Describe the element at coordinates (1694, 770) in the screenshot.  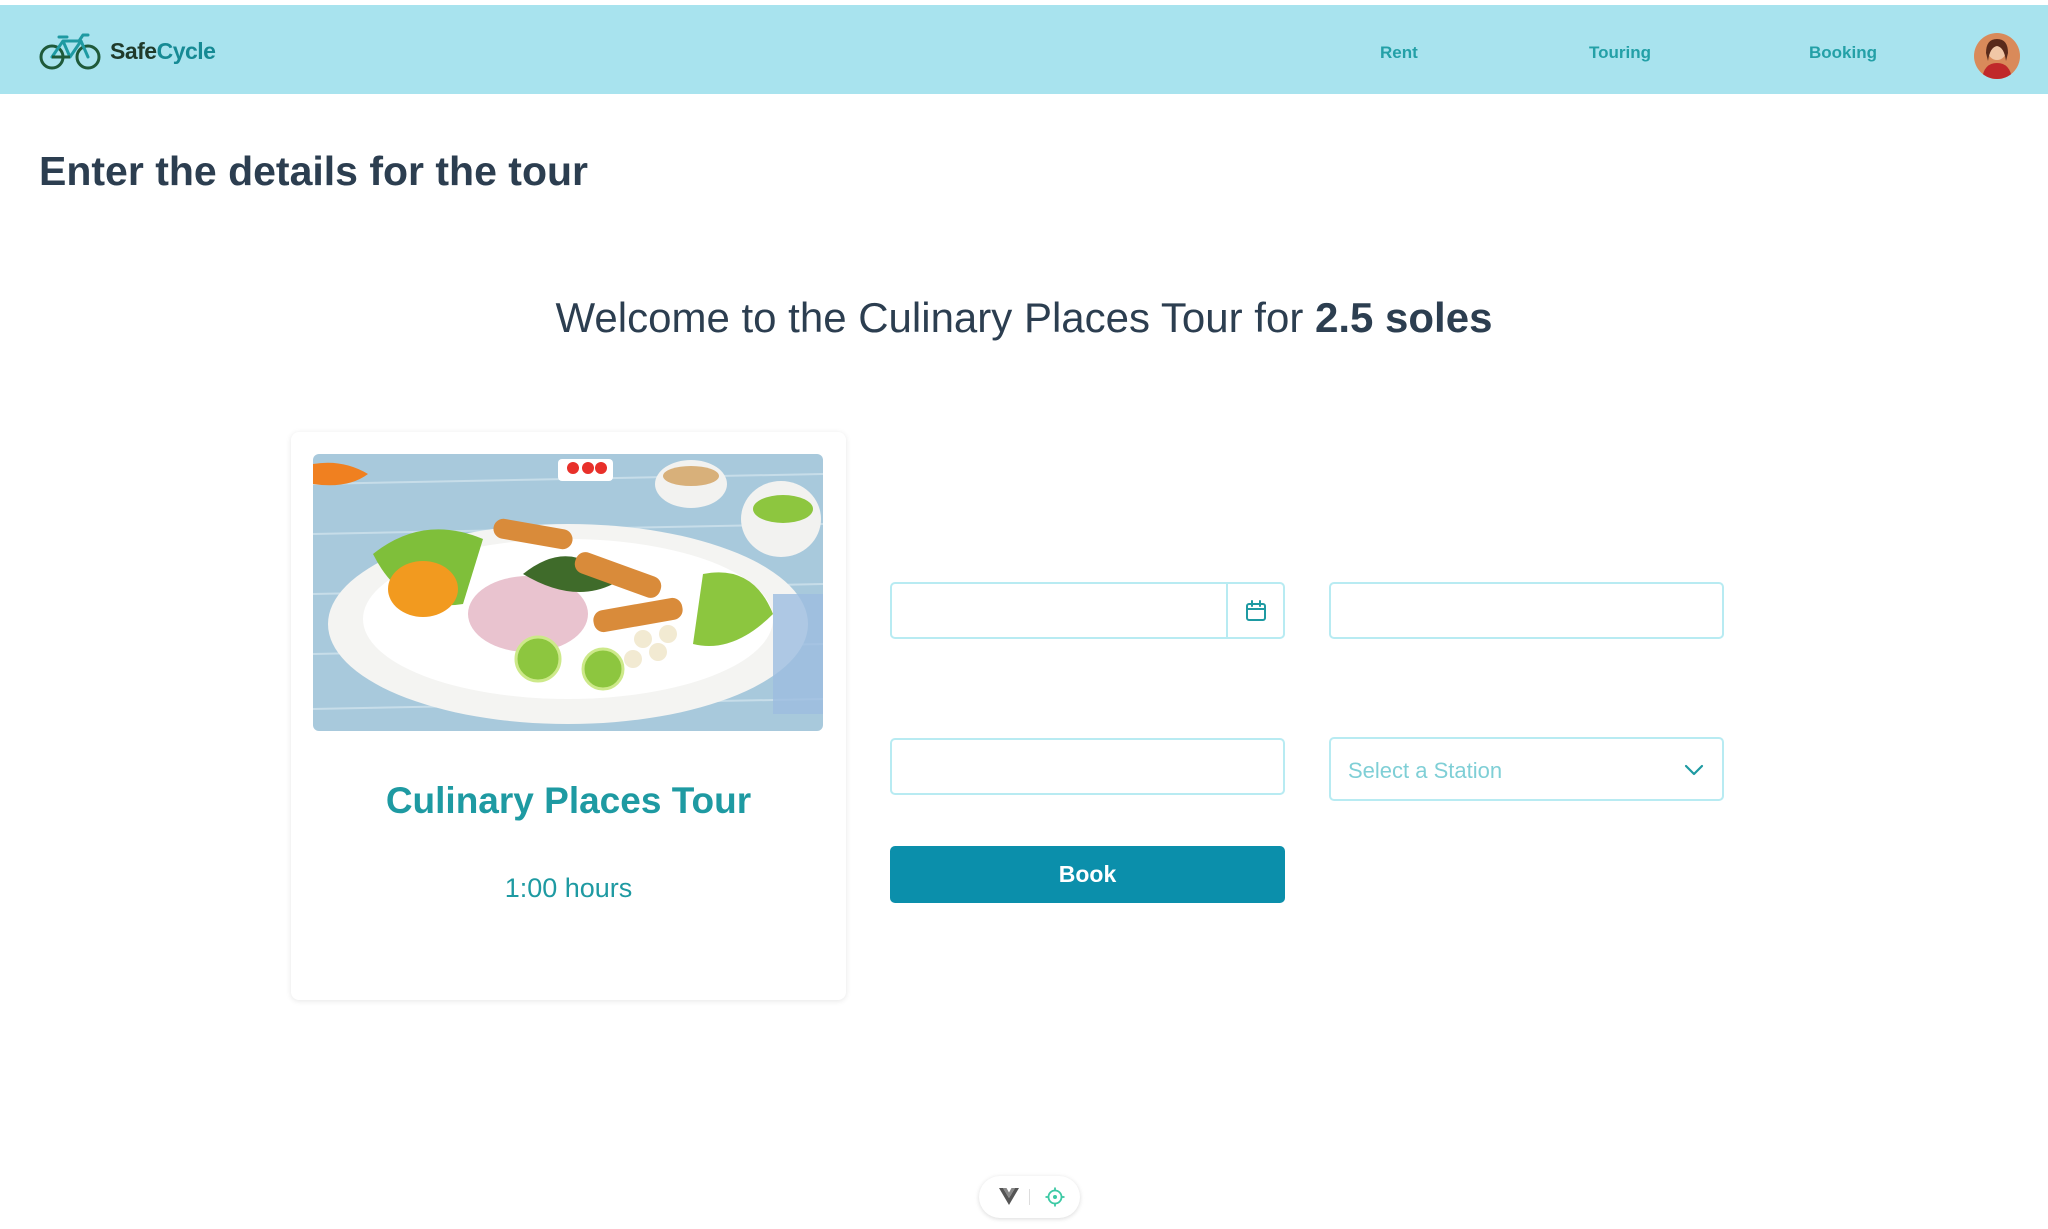
I see `chevron-down-icon` at that location.